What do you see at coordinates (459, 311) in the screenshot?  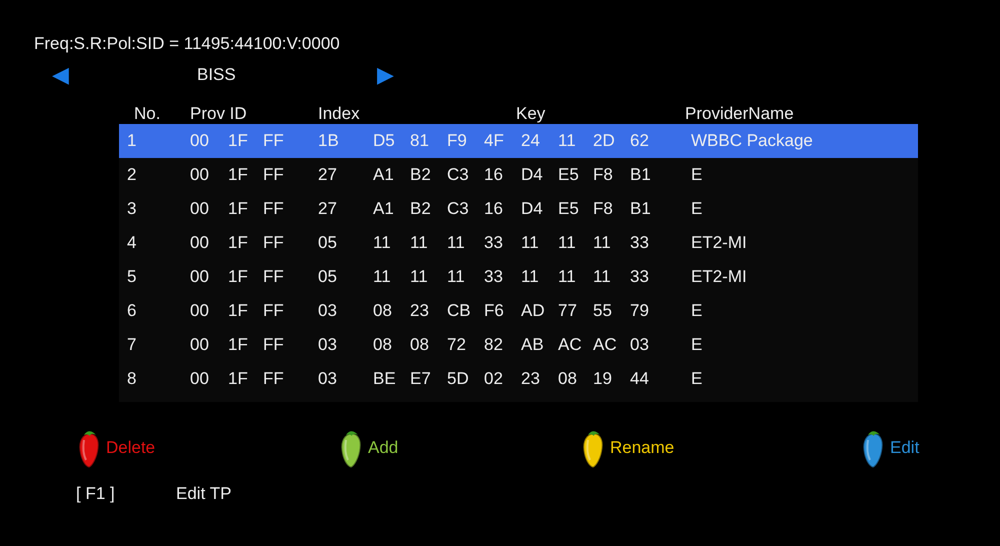 I see `key-byte-cell-text: CB` at bounding box center [459, 311].